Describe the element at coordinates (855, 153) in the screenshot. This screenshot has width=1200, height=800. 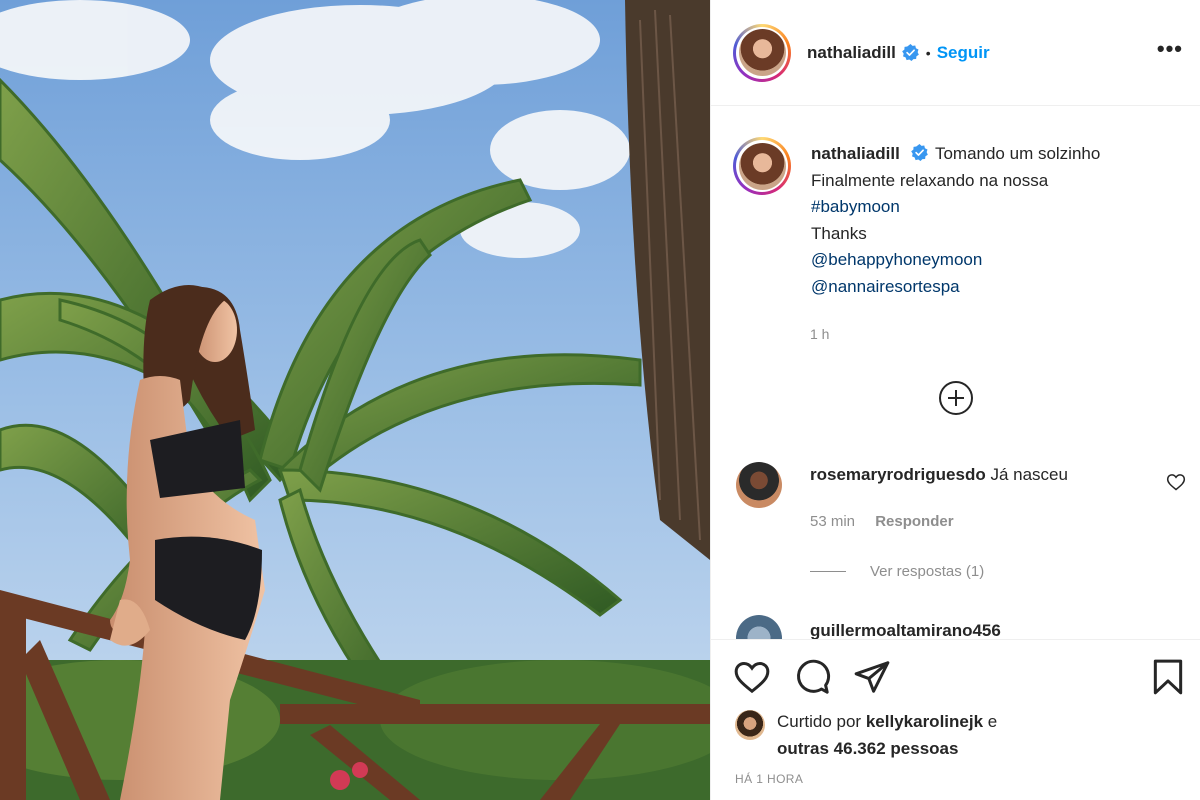
I see `caption-username: nathaliadill` at that location.